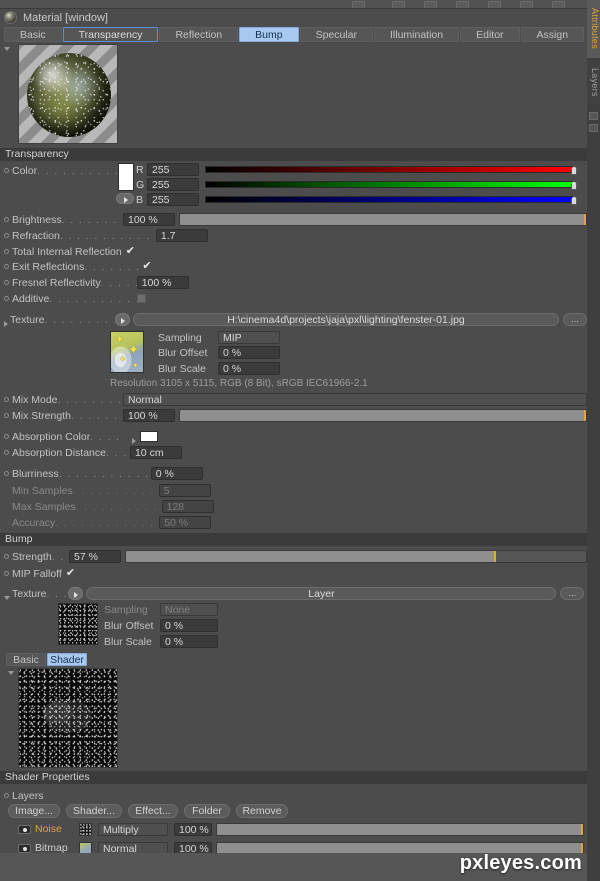  What do you see at coordinates (7, 49) in the screenshot?
I see `preview-collapse-arrow-icon` at bounding box center [7, 49].